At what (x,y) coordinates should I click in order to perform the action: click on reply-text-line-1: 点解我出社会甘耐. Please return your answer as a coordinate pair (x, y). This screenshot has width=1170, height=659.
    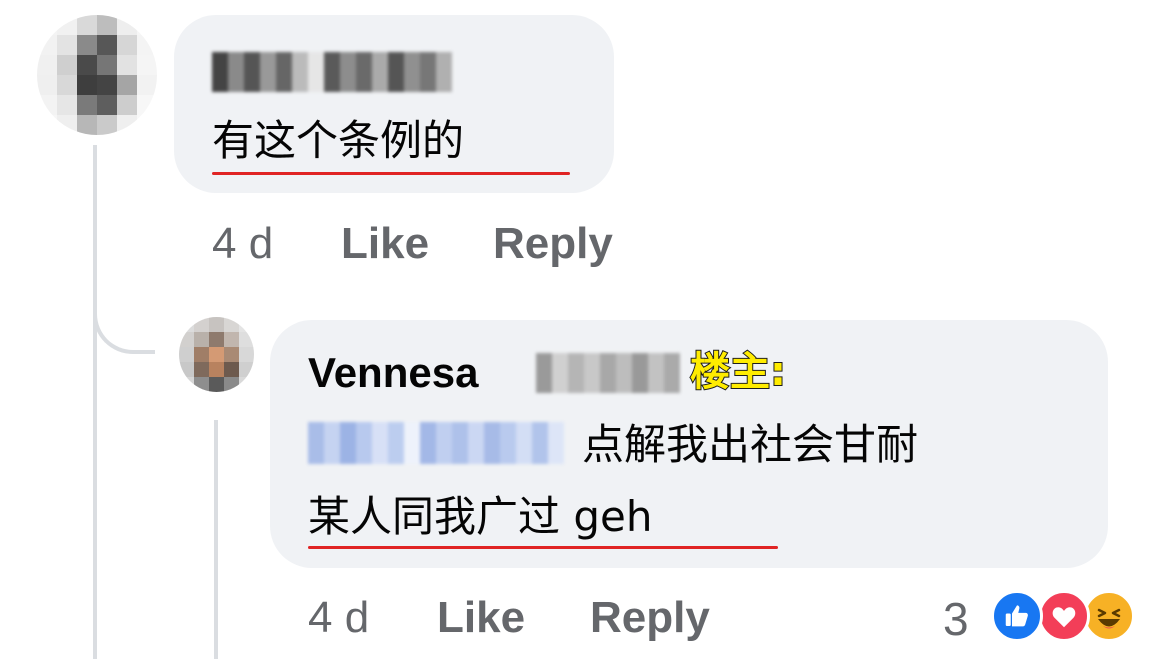
    Looking at the image, I should click on (750, 444).